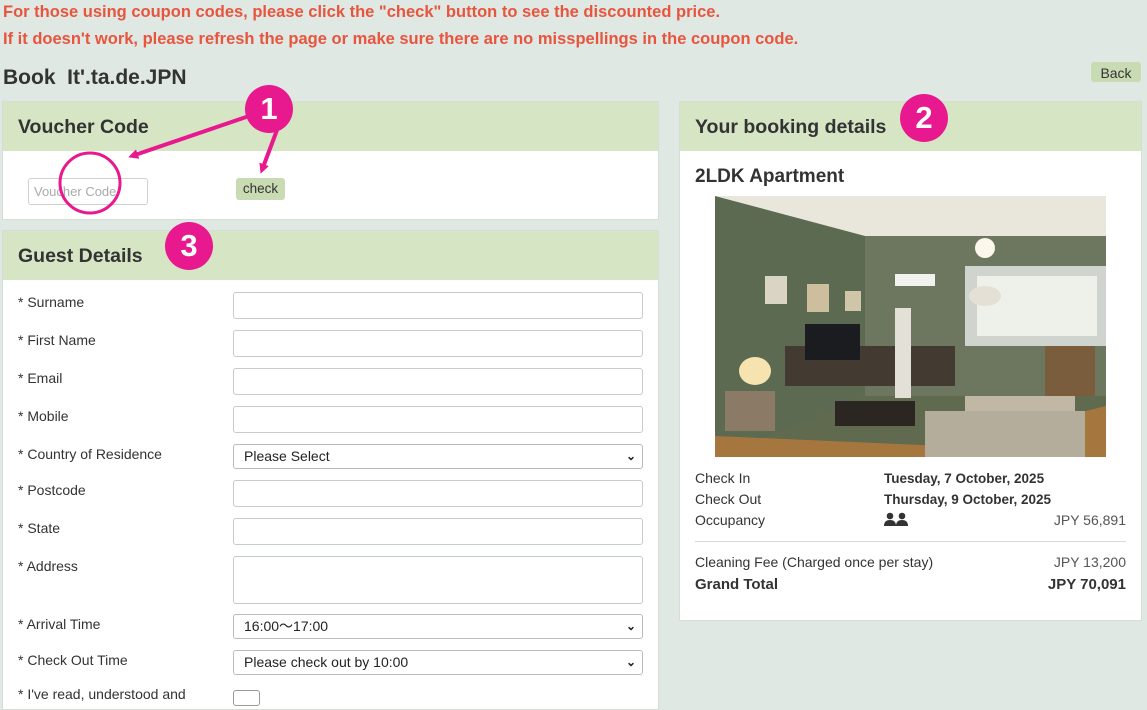 The width and height of the screenshot is (1147, 710). I want to click on check-out-value: Thursday, 9 October, 2025, so click(968, 499).